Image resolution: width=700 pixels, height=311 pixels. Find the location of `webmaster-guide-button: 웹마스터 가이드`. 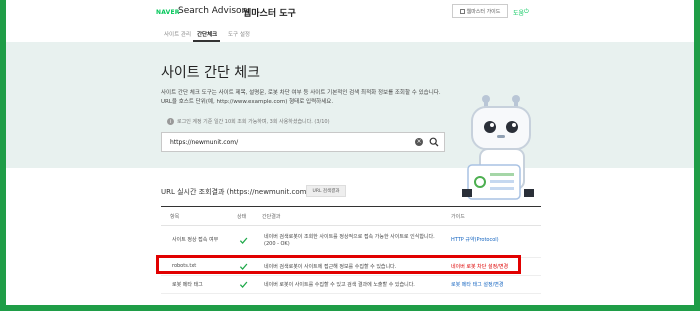

webmaster-guide-button: 웹마스터 가이드 is located at coordinates (480, 11).